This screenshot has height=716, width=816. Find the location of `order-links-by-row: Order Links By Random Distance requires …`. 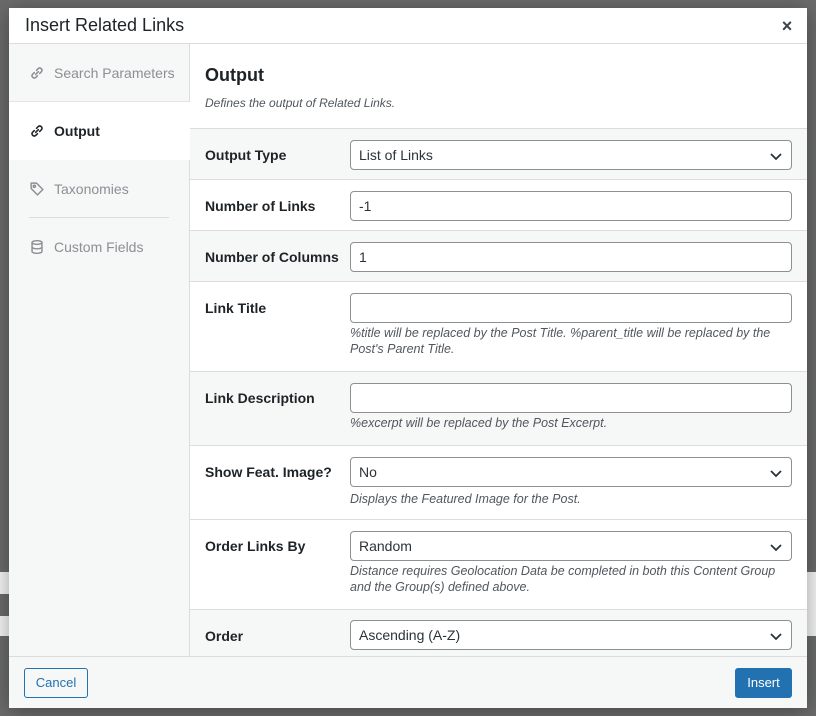

order-links-by-row: Order Links By Random Distance requires … is located at coordinates (498, 565).